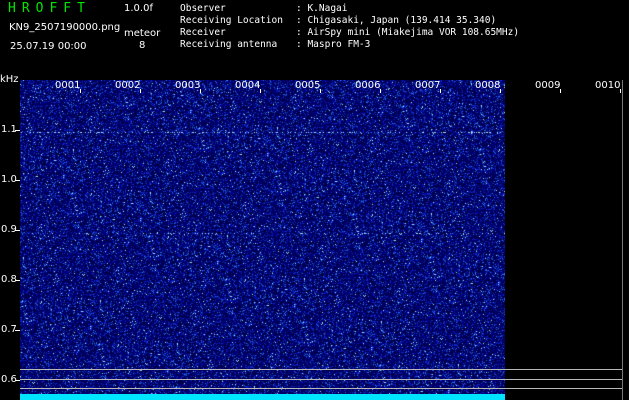  What do you see at coordinates (203, 8) in the screenshot?
I see `observer-label: Observer` at bounding box center [203, 8].